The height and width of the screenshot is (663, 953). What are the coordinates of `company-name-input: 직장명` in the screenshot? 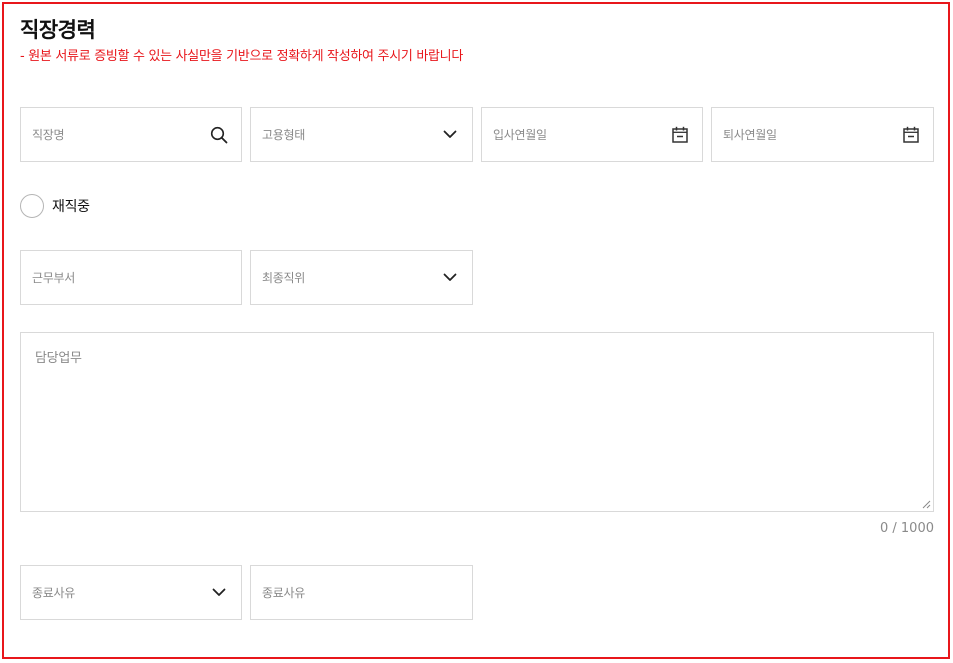 It's located at (131, 134).